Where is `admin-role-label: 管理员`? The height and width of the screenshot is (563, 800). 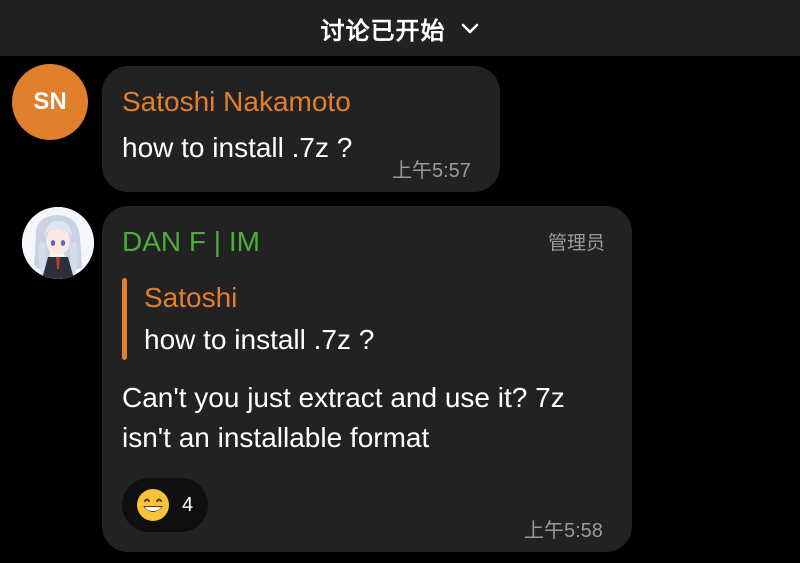
admin-role-label: 管理员 is located at coordinates (577, 243).